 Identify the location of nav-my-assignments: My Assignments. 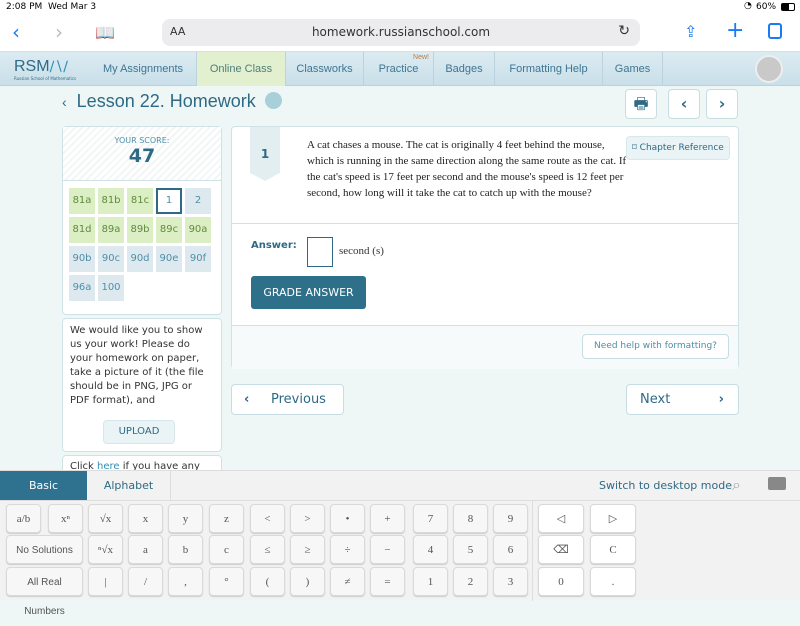
(143, 69).